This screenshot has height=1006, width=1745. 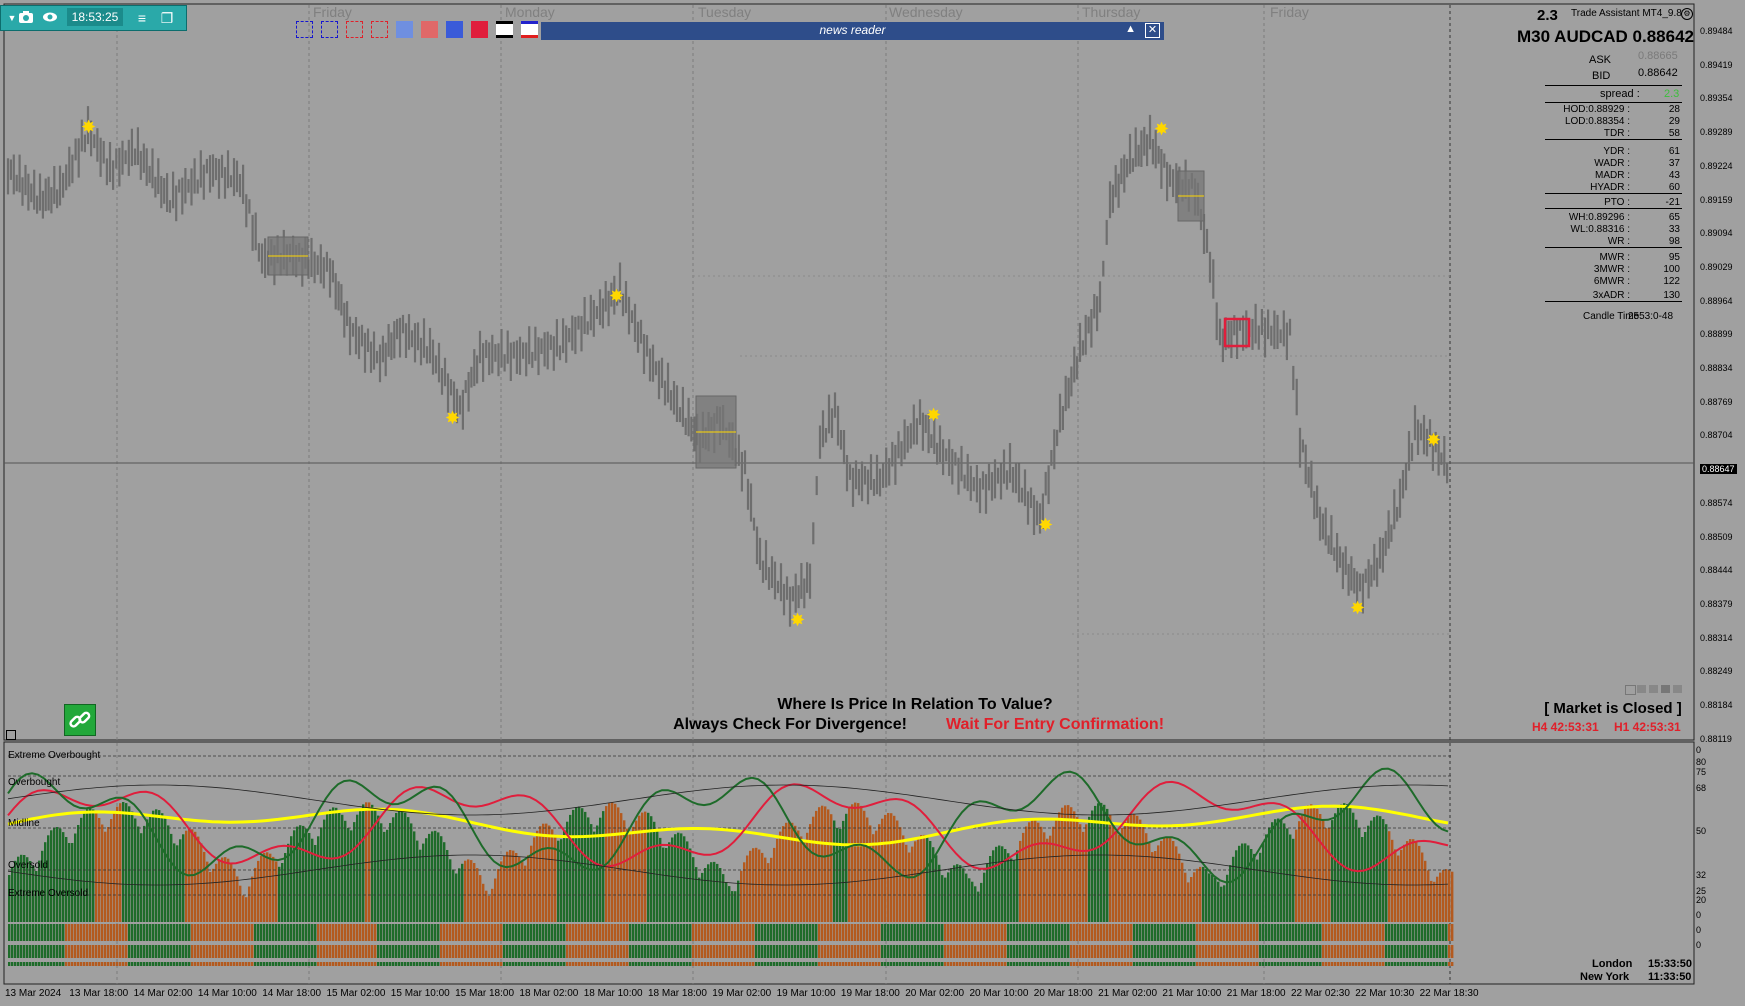 What do you see at coordinates (33, 993) in the screenshot?
I see `time-axis-label: 13 Mar 2024` at bounding box center [33, 993].